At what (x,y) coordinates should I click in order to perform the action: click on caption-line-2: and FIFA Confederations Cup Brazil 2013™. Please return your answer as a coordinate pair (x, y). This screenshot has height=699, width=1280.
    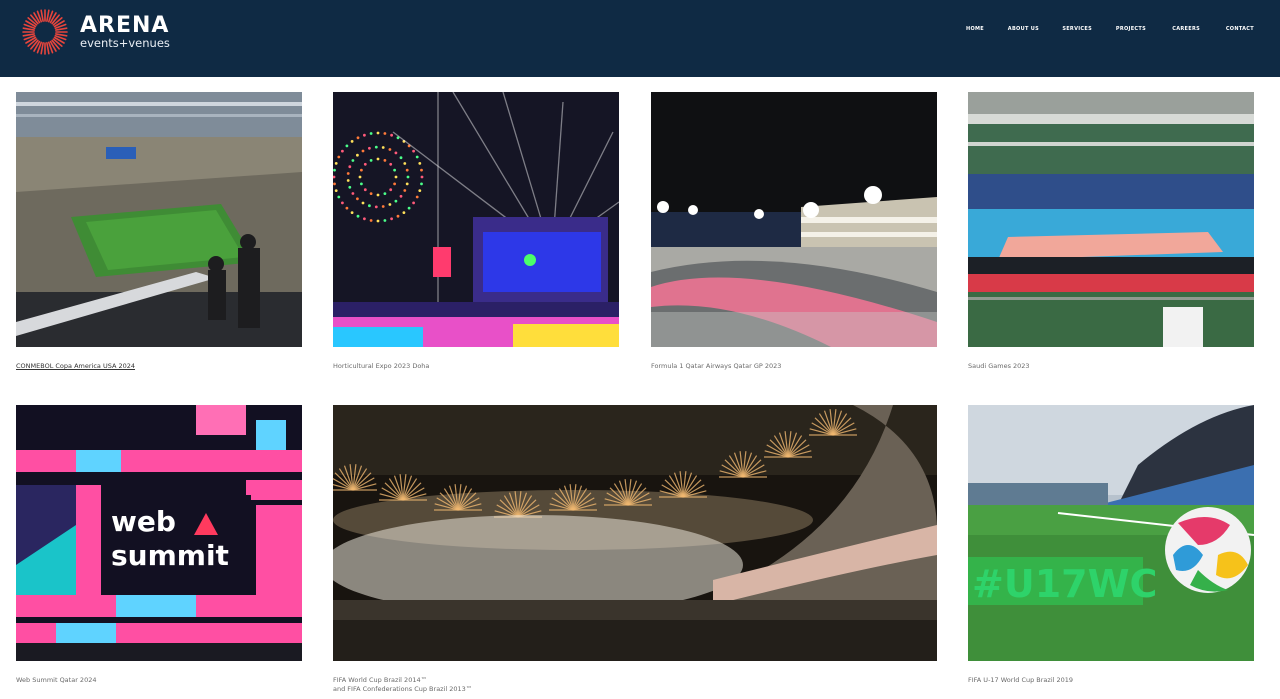
    Looking at the image, I should click on (403, 689).